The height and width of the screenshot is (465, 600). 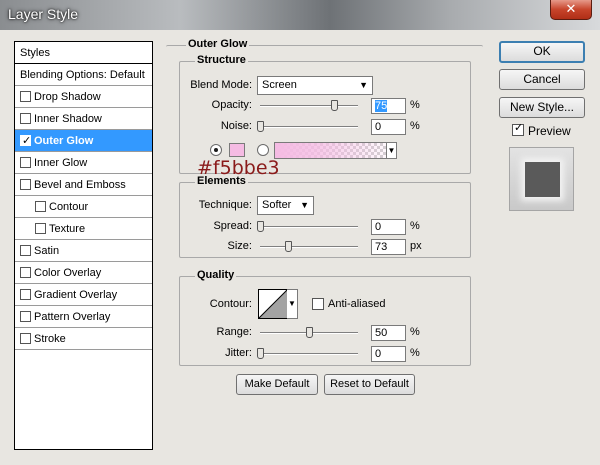 I want to click on spread-slider-thumb, so click(x=260, y=226).